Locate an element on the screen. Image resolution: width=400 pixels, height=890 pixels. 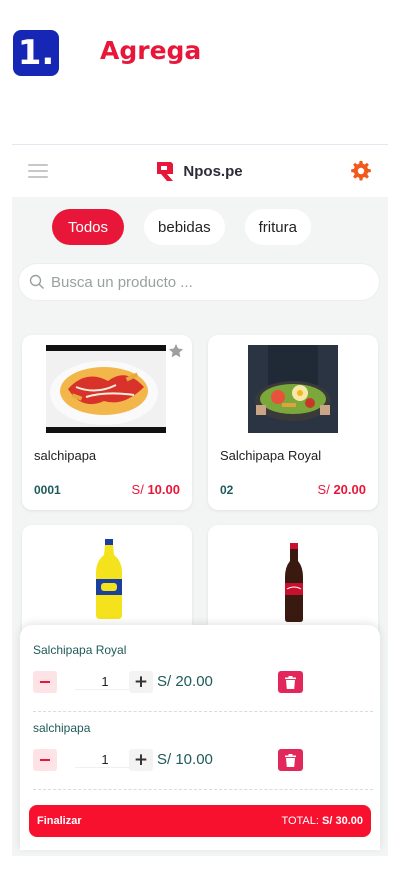
category-chip-todos: Todos is located at coordinates (88, 227).